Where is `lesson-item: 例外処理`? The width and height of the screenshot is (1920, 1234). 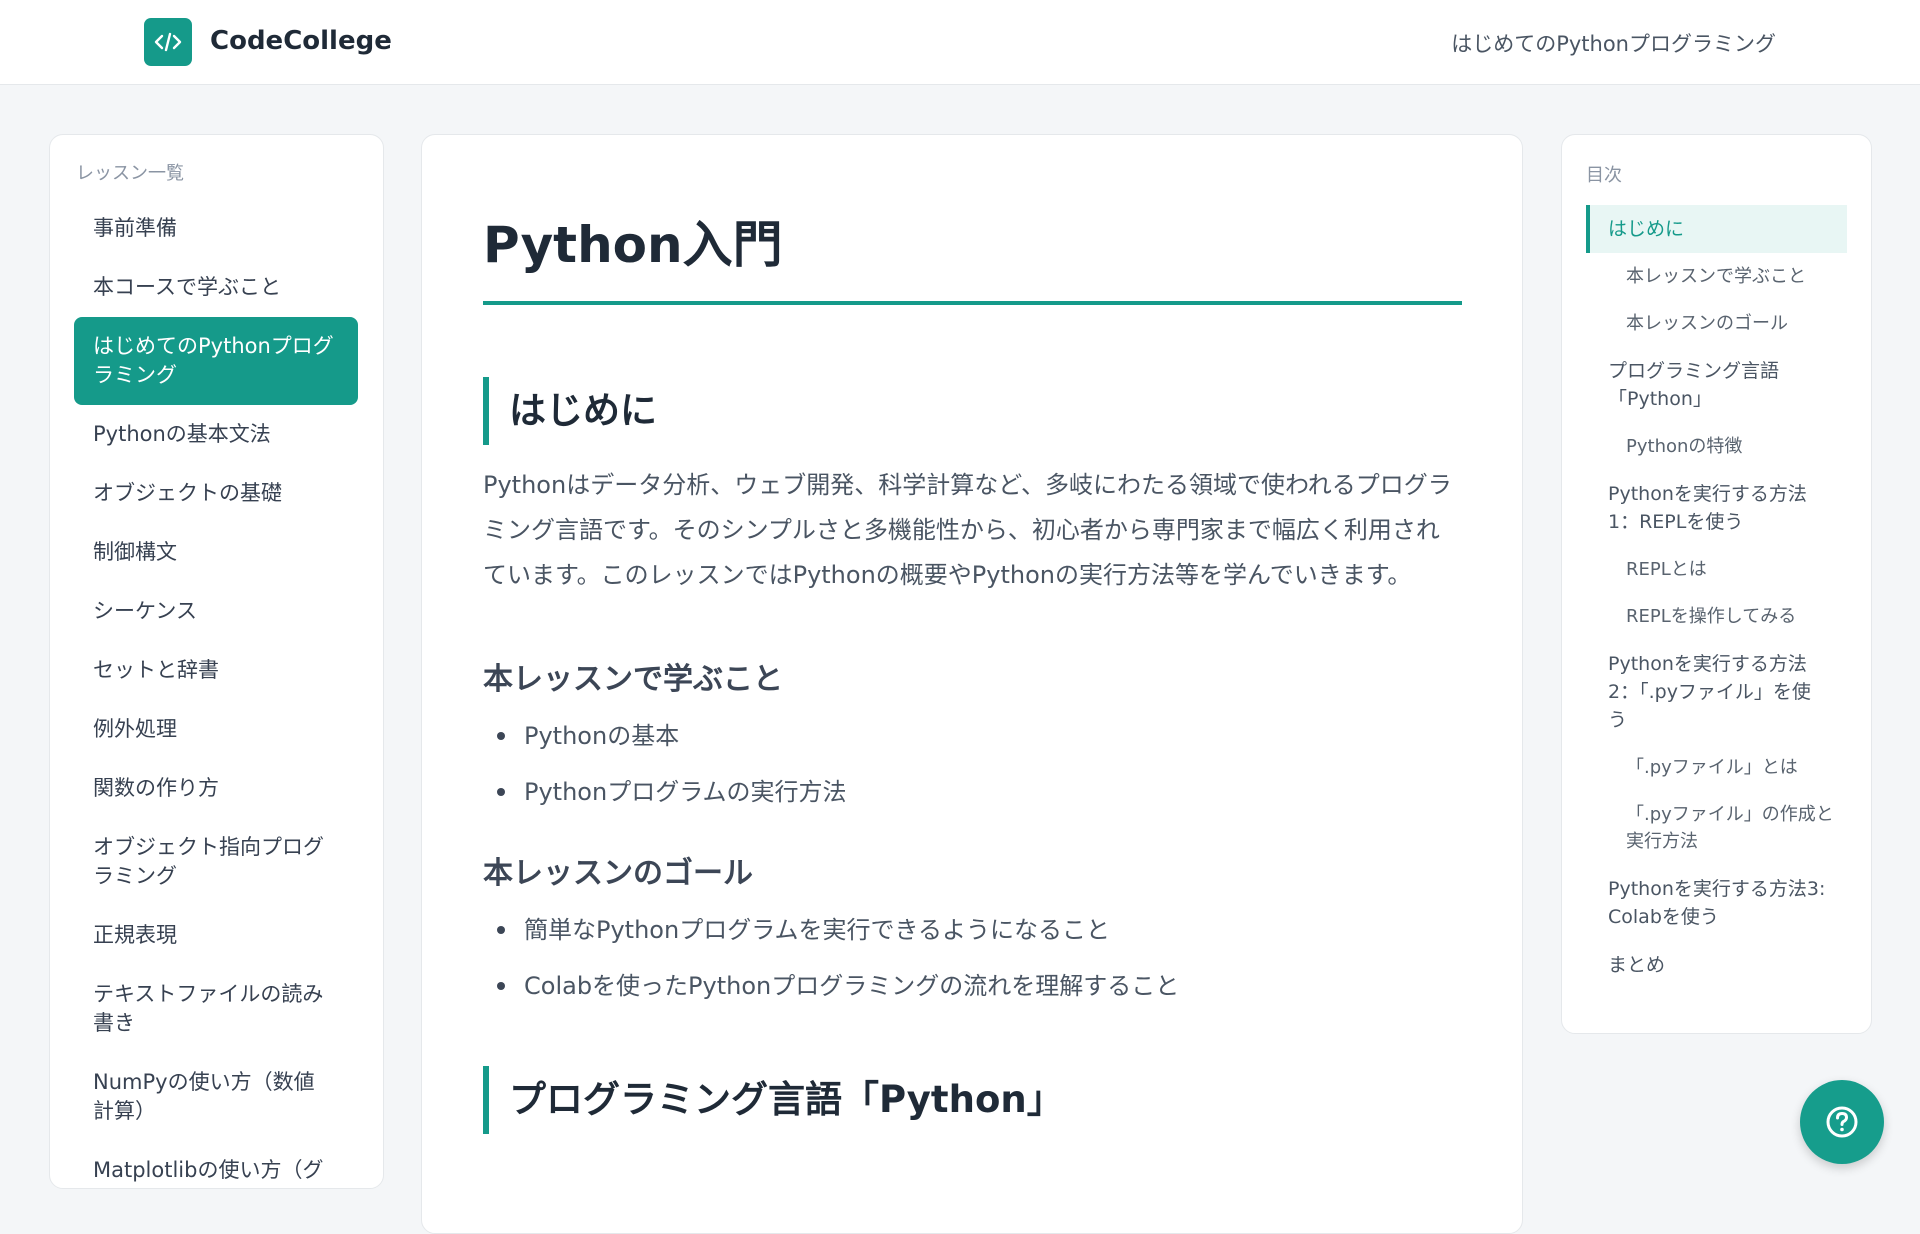
lesson-item: 例外処理 is located at coordinates (216, 729).